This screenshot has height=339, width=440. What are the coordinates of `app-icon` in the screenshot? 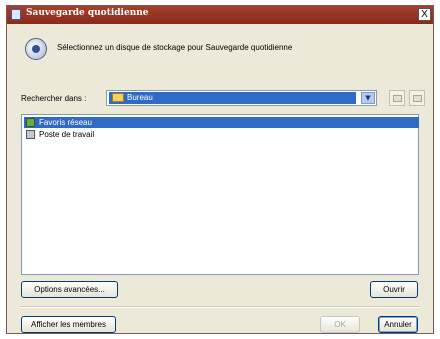 It's located at (16, 14).